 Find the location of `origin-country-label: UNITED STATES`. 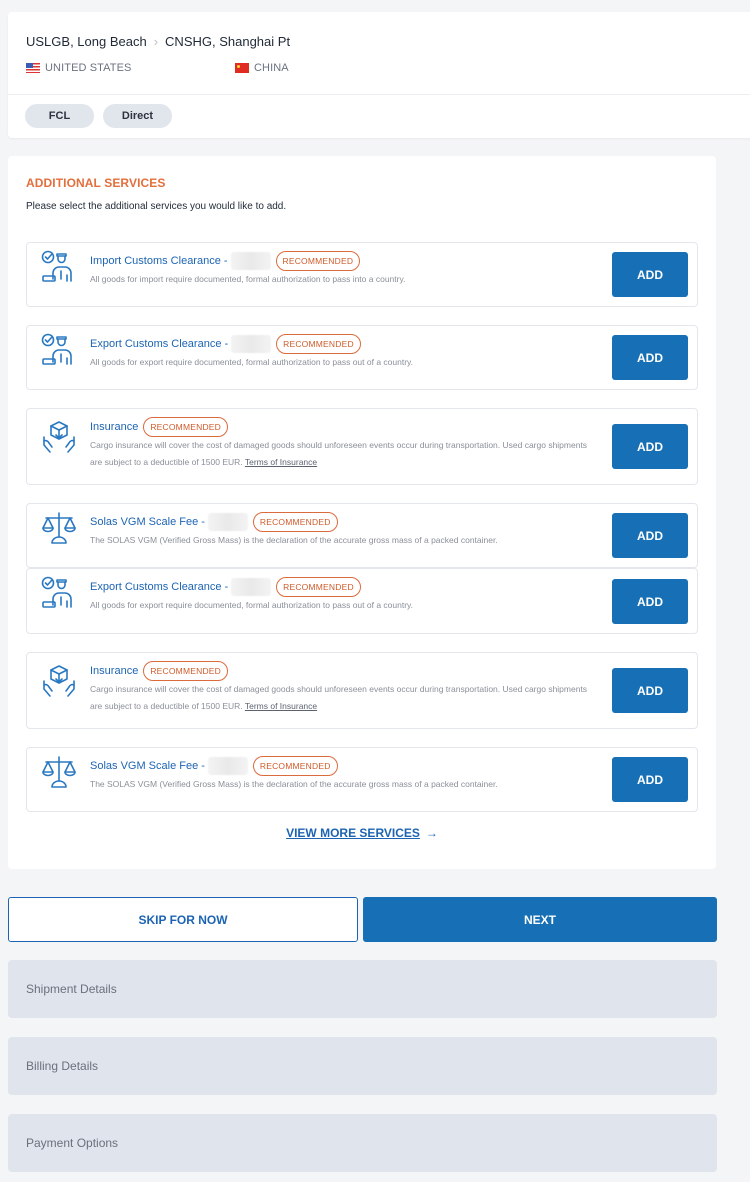

origin-country-label: UNITED STATES is located at coordinates (88, 68).